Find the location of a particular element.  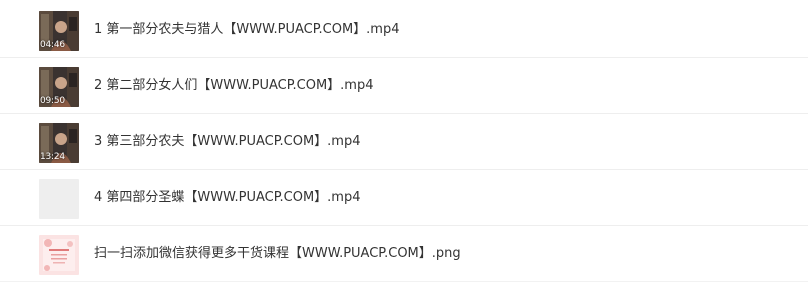

video-thumbnail: 09:50 is located at coordinates (59, 87).